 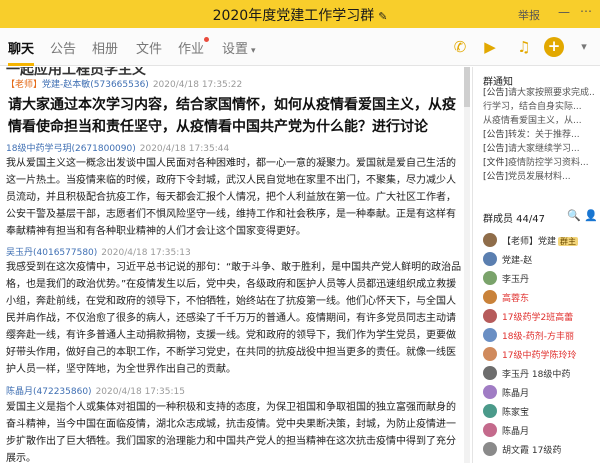 What do you see at coordinates (382, 16) in the screenshot?
I see `pencil-icon: ✎` at bounding box center [382, 16].